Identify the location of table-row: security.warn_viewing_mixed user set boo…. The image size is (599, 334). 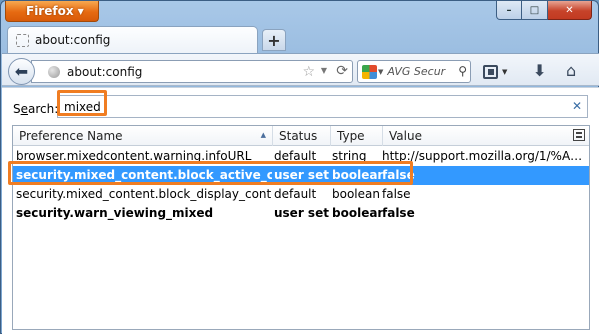
(301, 213).